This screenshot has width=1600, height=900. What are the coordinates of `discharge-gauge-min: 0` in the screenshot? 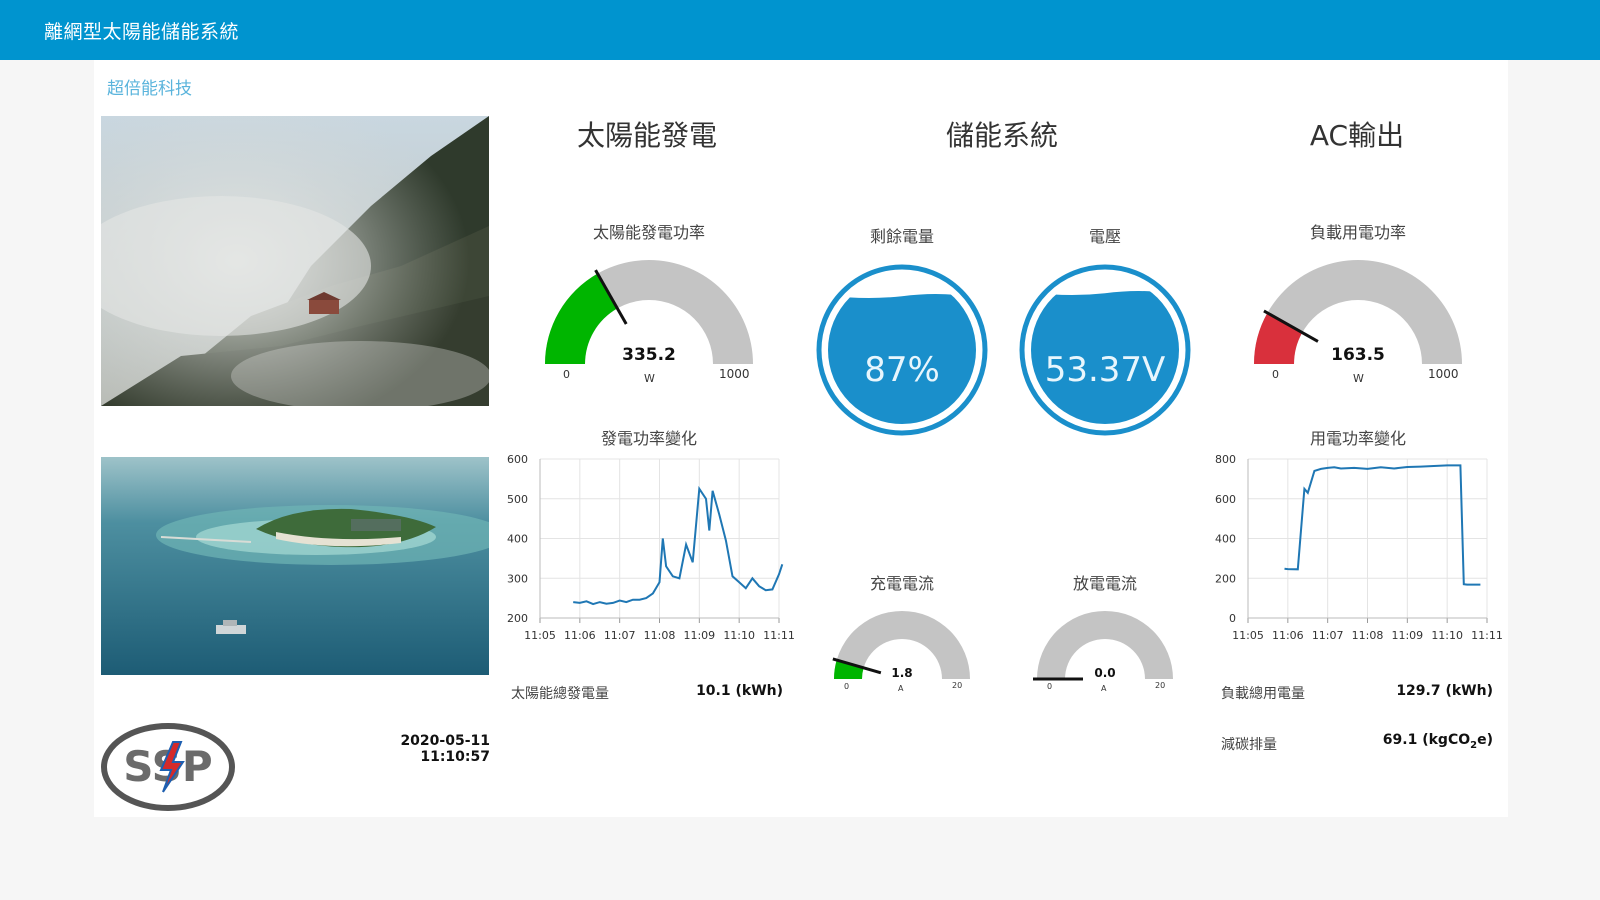 It's located at (1050, 686).